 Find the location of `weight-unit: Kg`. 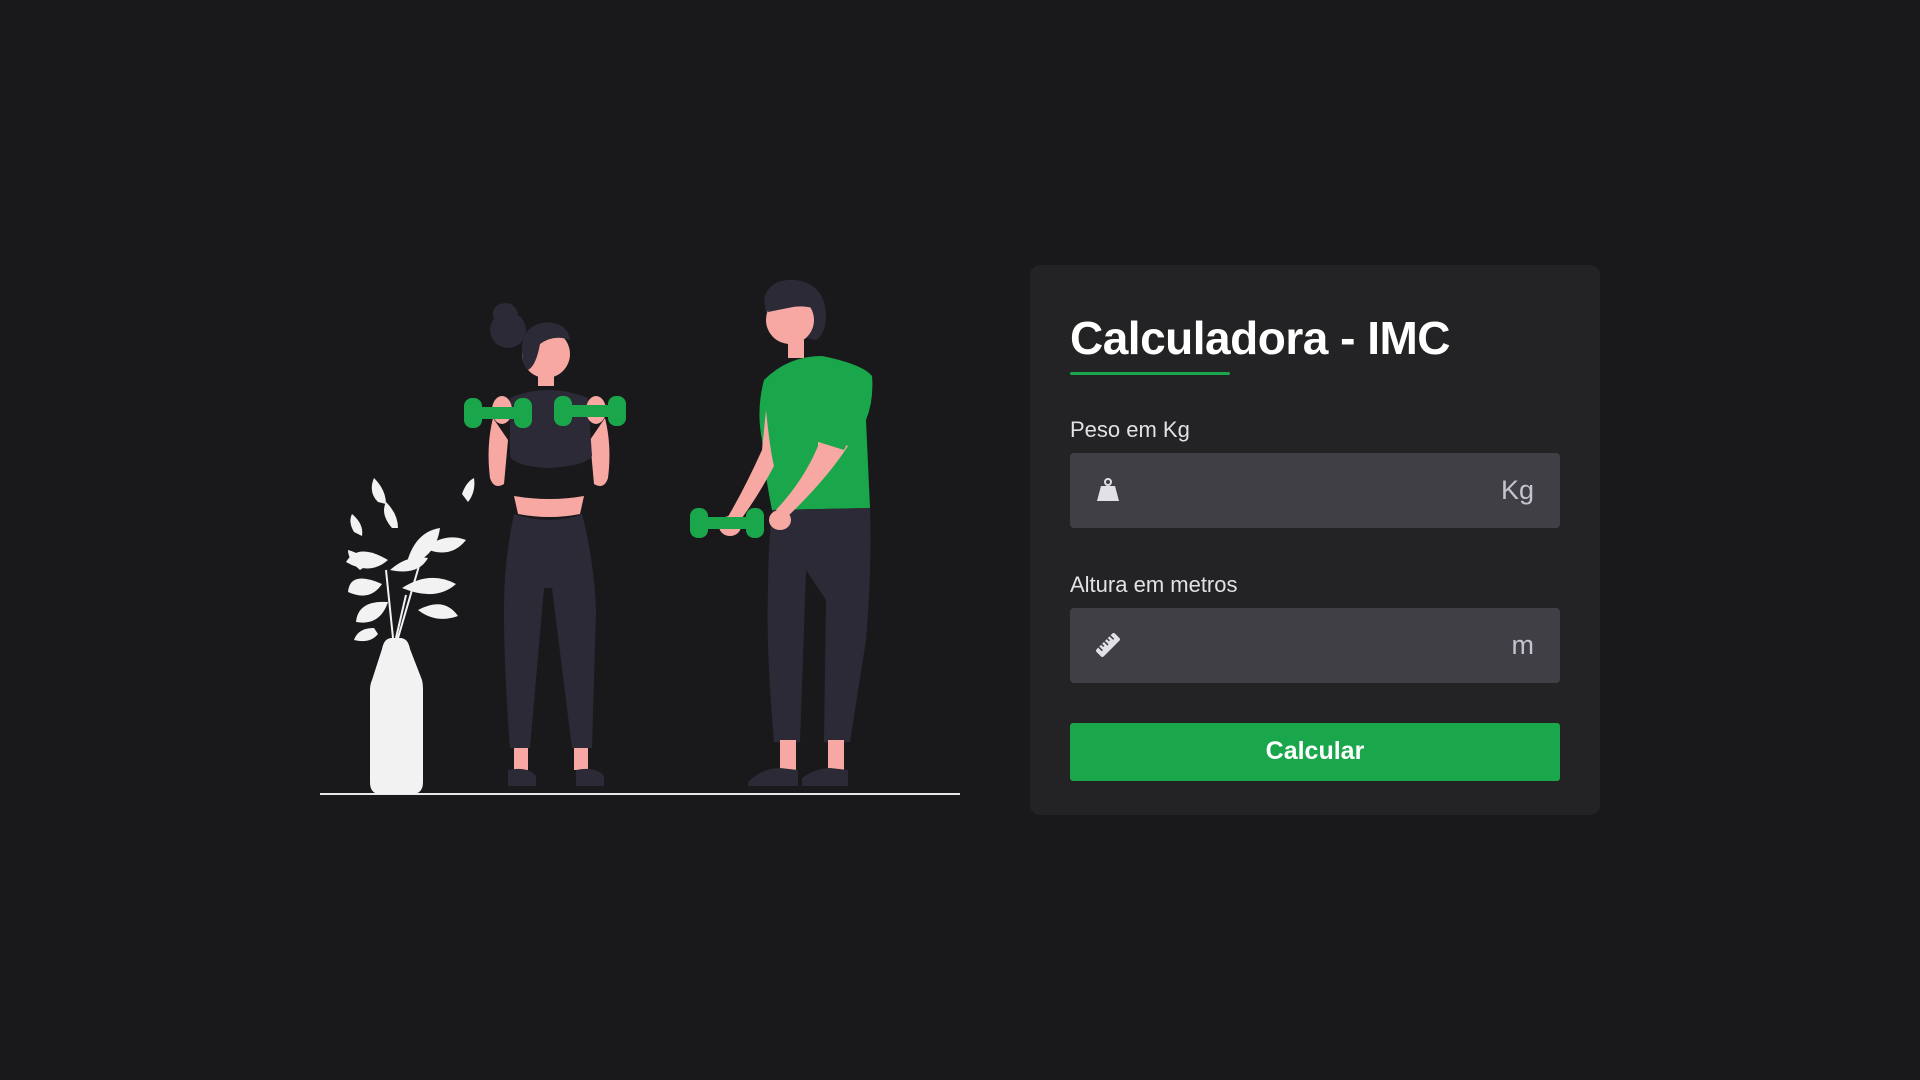

weight-unit: Kg is located at coordinates (1517, 489).